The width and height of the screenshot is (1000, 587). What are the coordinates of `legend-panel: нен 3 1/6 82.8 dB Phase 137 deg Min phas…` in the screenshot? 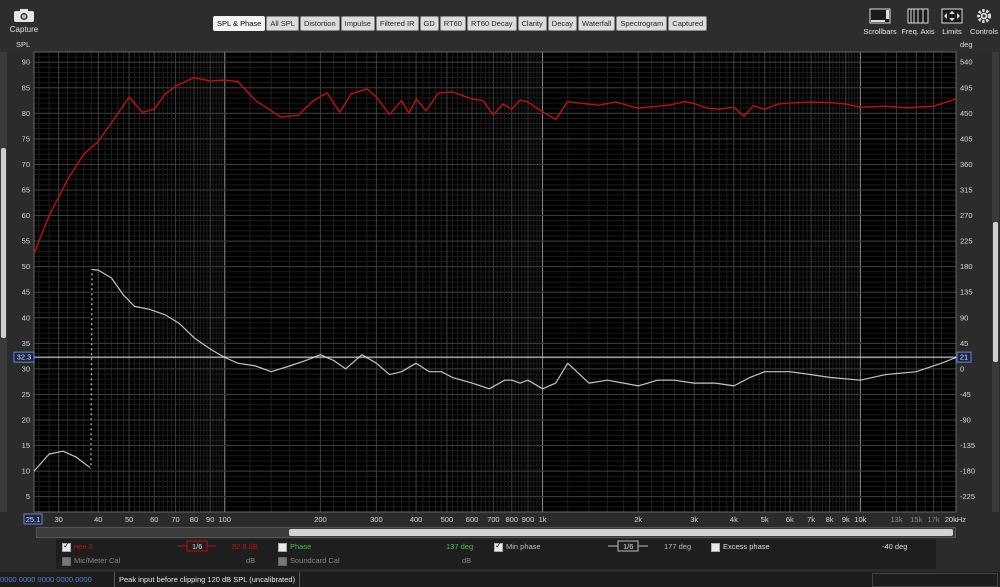 It's located at (496, 554).